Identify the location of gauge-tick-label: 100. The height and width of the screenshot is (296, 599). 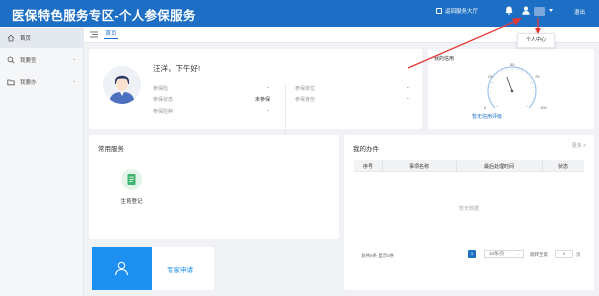
(543, 107).